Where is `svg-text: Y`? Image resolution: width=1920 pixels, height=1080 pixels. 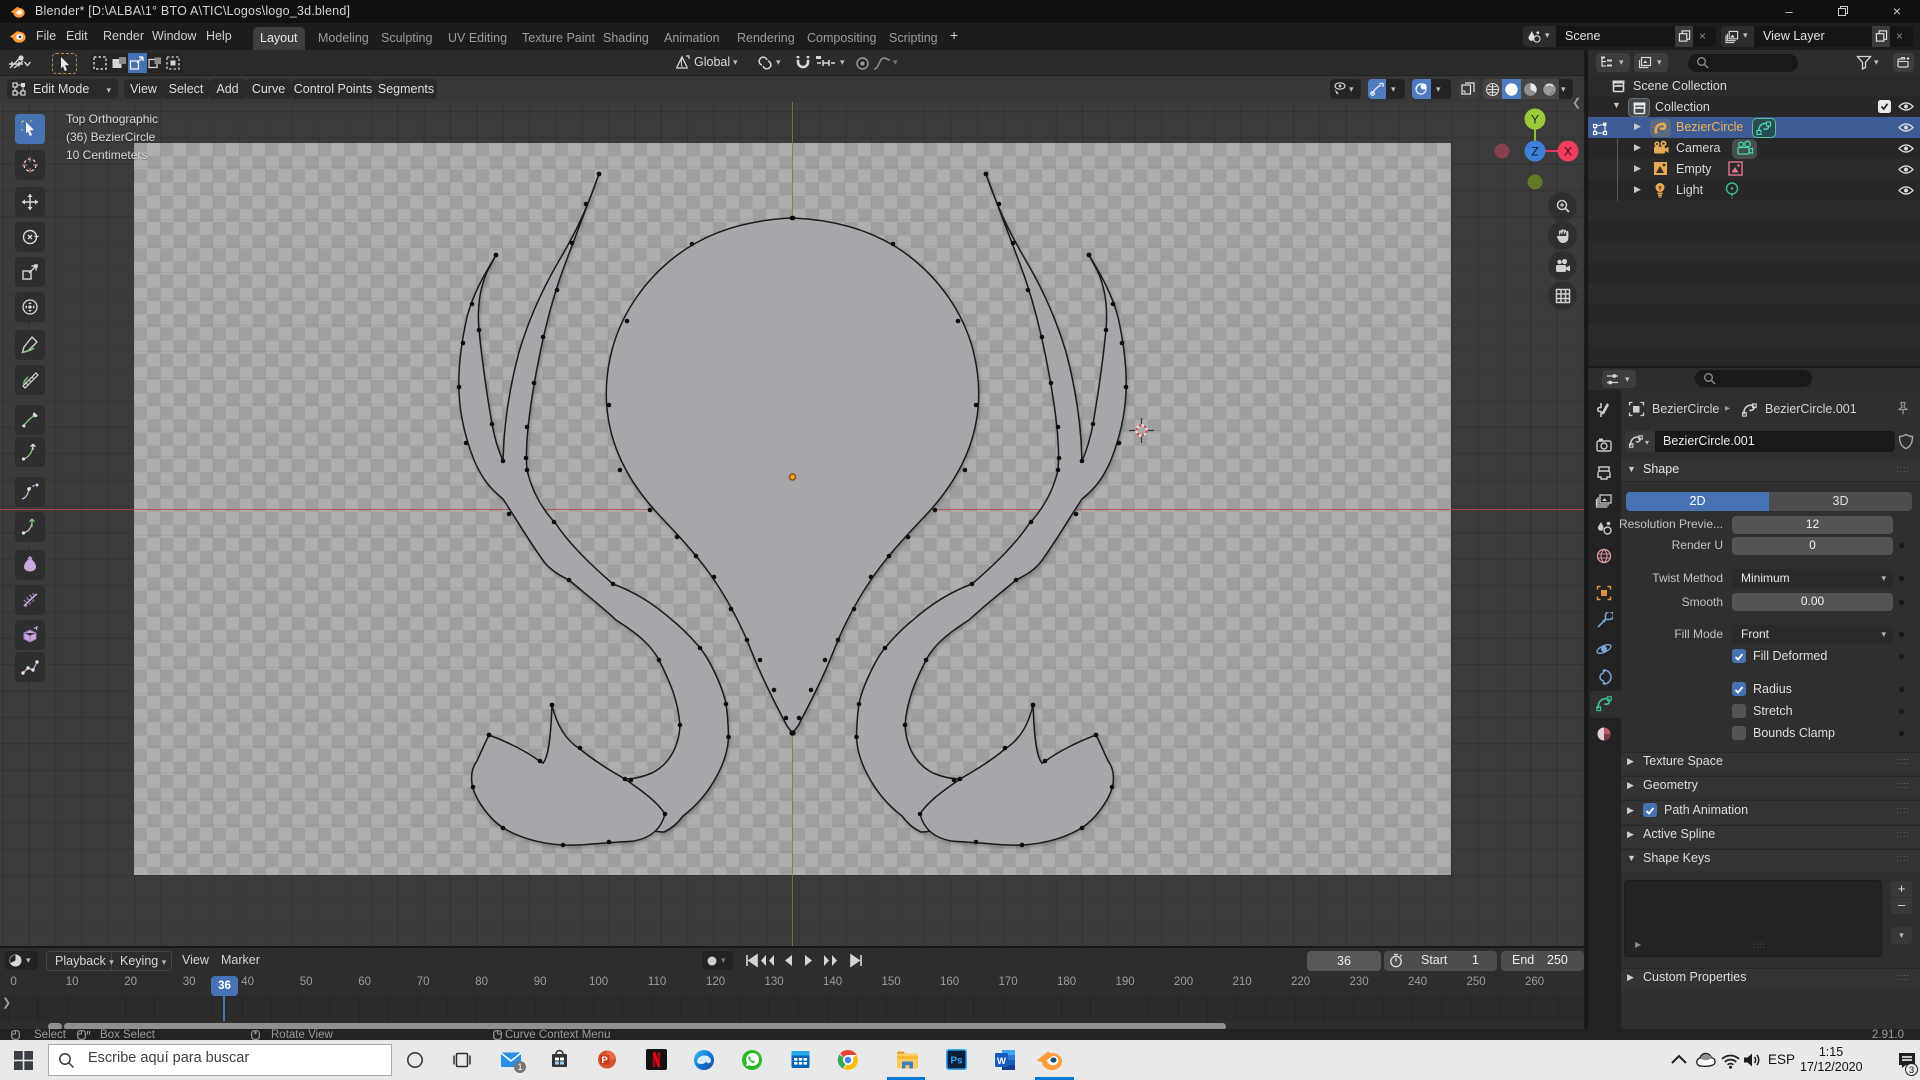 svg-text: Y is located at coordinates (1535, 120).